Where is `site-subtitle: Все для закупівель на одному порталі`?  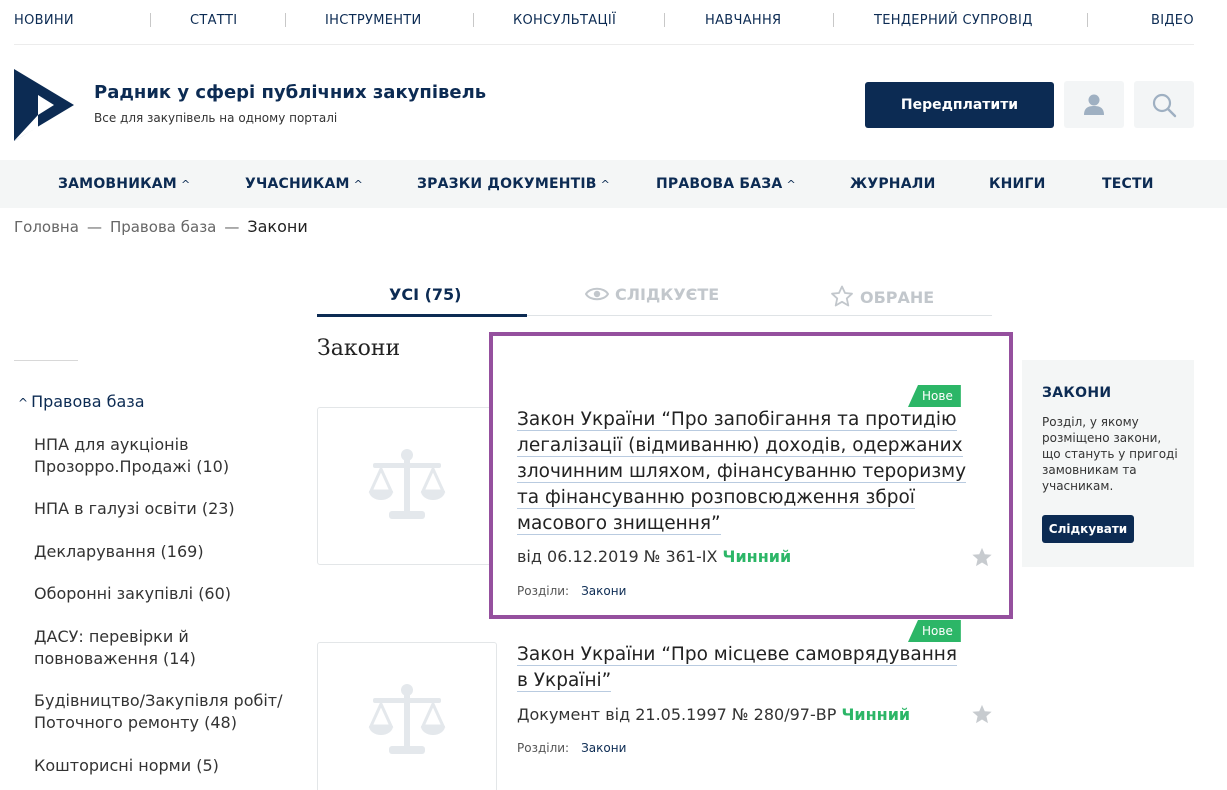 site-subtitle: Все для закупівель на одному порталі is located at coordinates (216, 118).